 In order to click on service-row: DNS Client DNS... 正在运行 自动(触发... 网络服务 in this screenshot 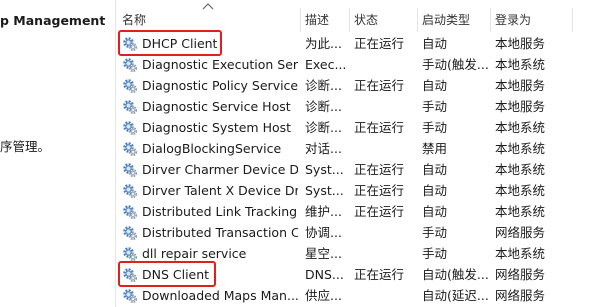, I will do `click(359, 274)`.